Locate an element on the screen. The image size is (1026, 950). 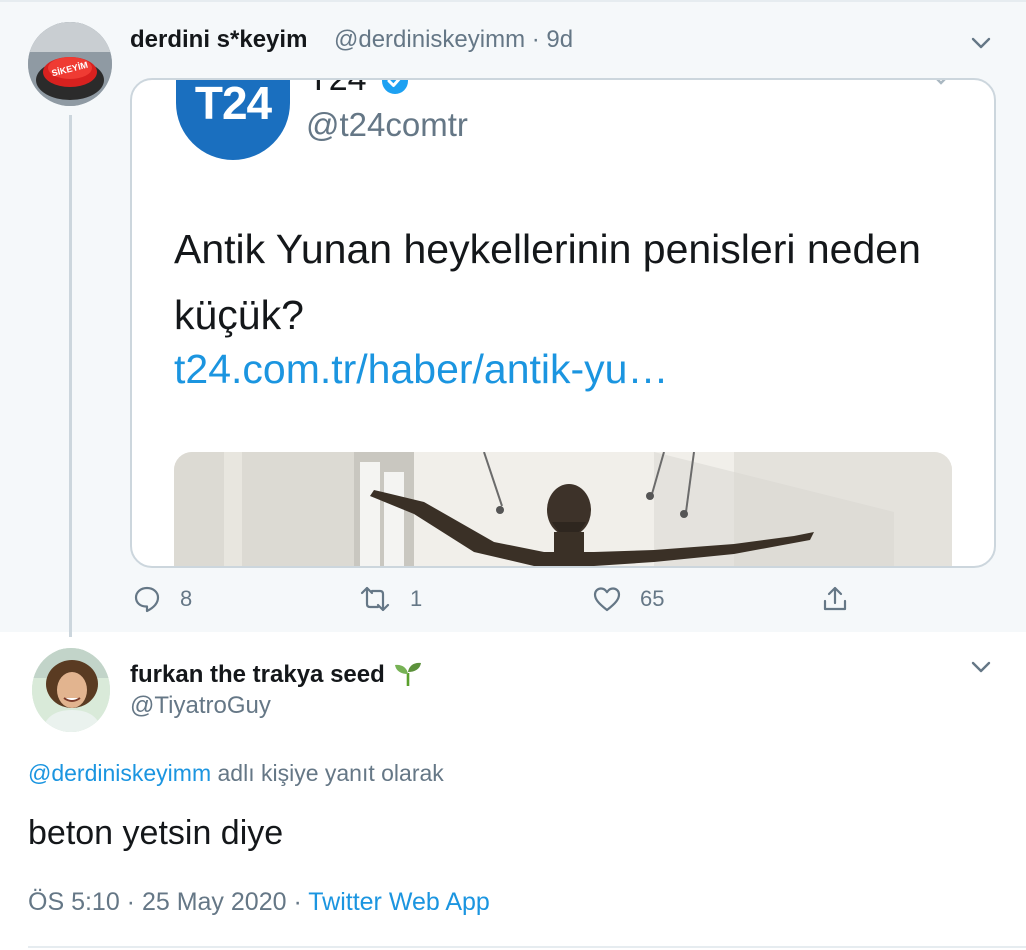
like-action: 65 is located at coordinates (628, 599).